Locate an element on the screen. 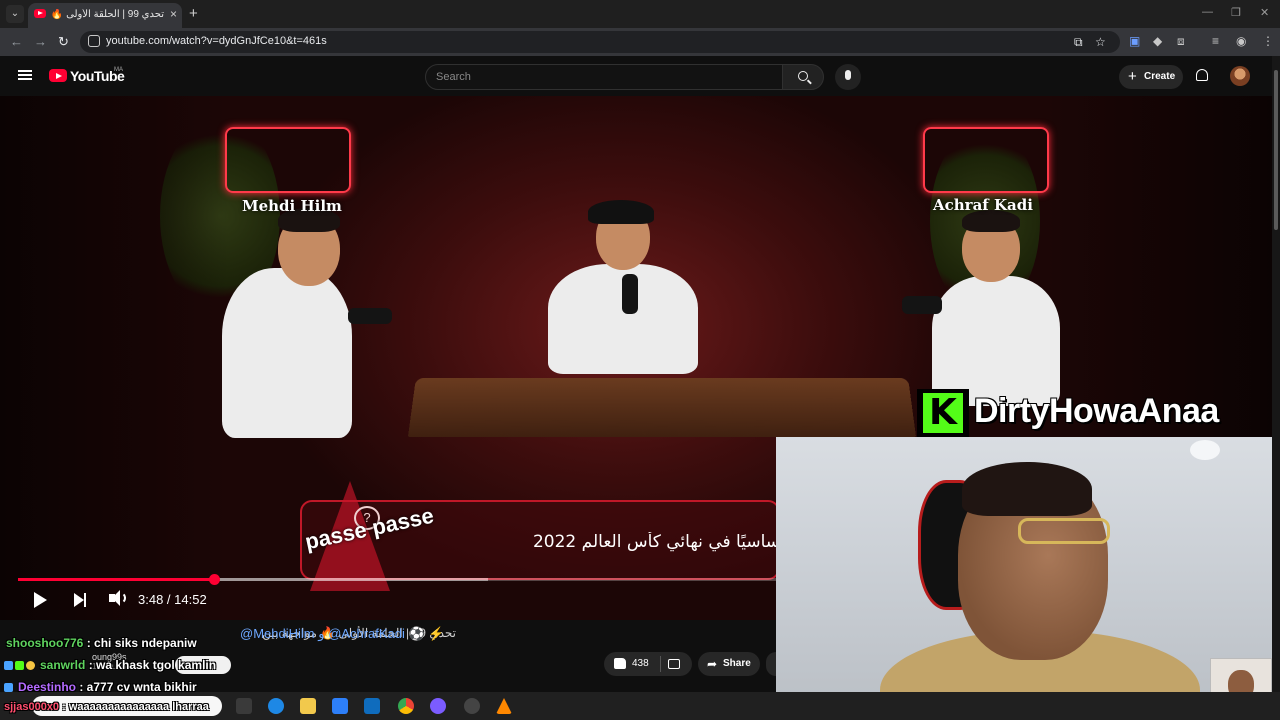 This screenshot has height=720, width=1280. youtube-favicon-icon is located at coordinates (40, 13).